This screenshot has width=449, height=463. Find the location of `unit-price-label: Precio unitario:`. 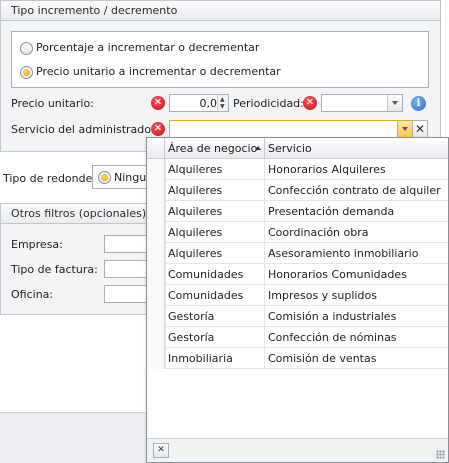

unit-price-label: Precio unitario: is located at coordinates (52, 103).